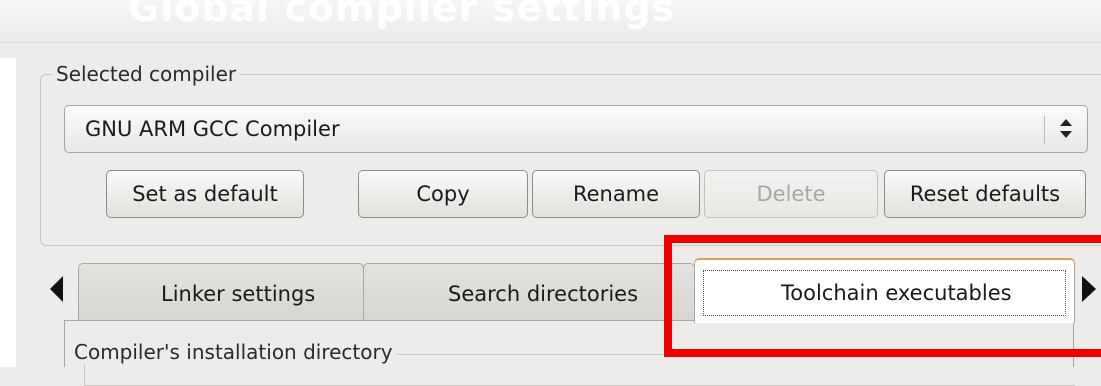 This screenshot has height=386, width=1101. I want to click on rename-label: Rename, so click(616, 194).